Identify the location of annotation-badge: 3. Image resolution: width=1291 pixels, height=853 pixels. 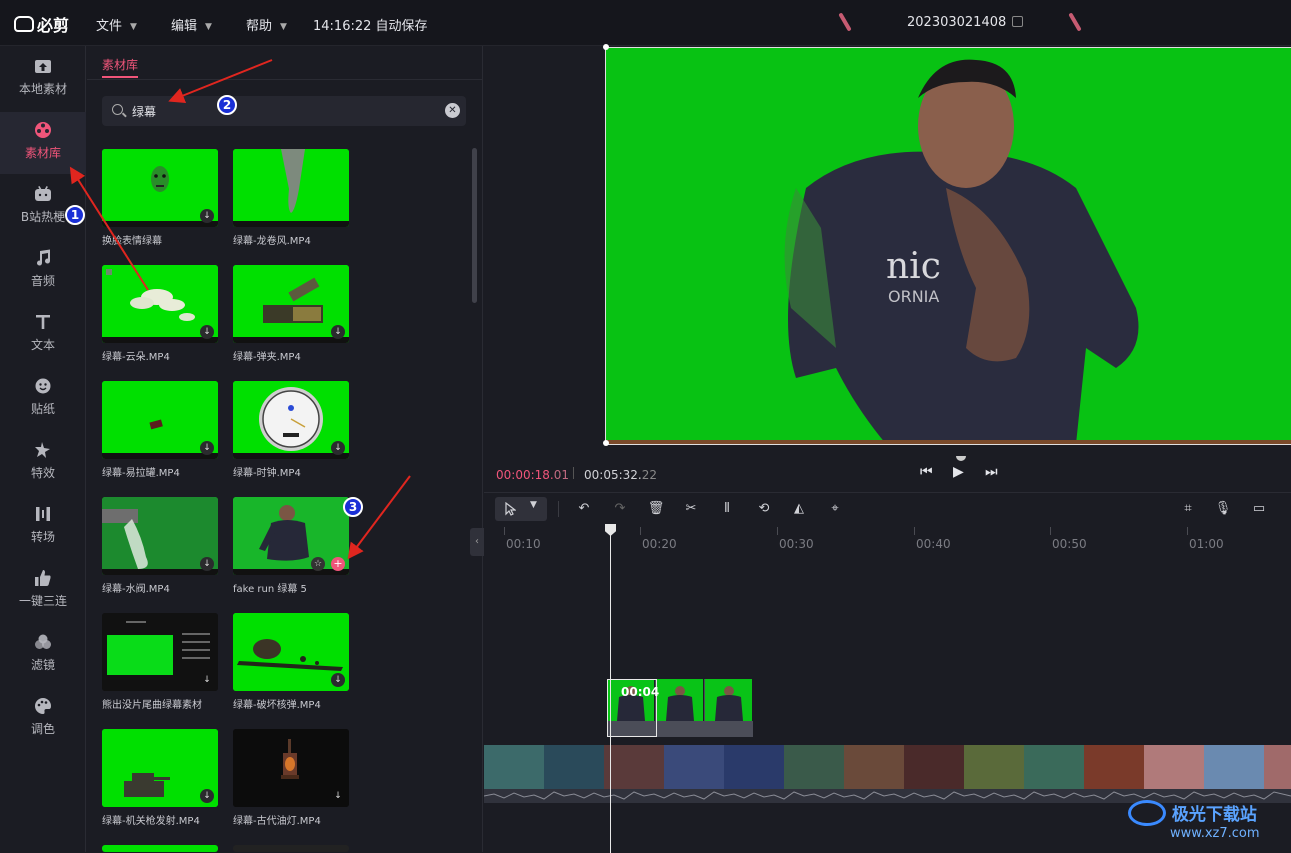
(353, 507).